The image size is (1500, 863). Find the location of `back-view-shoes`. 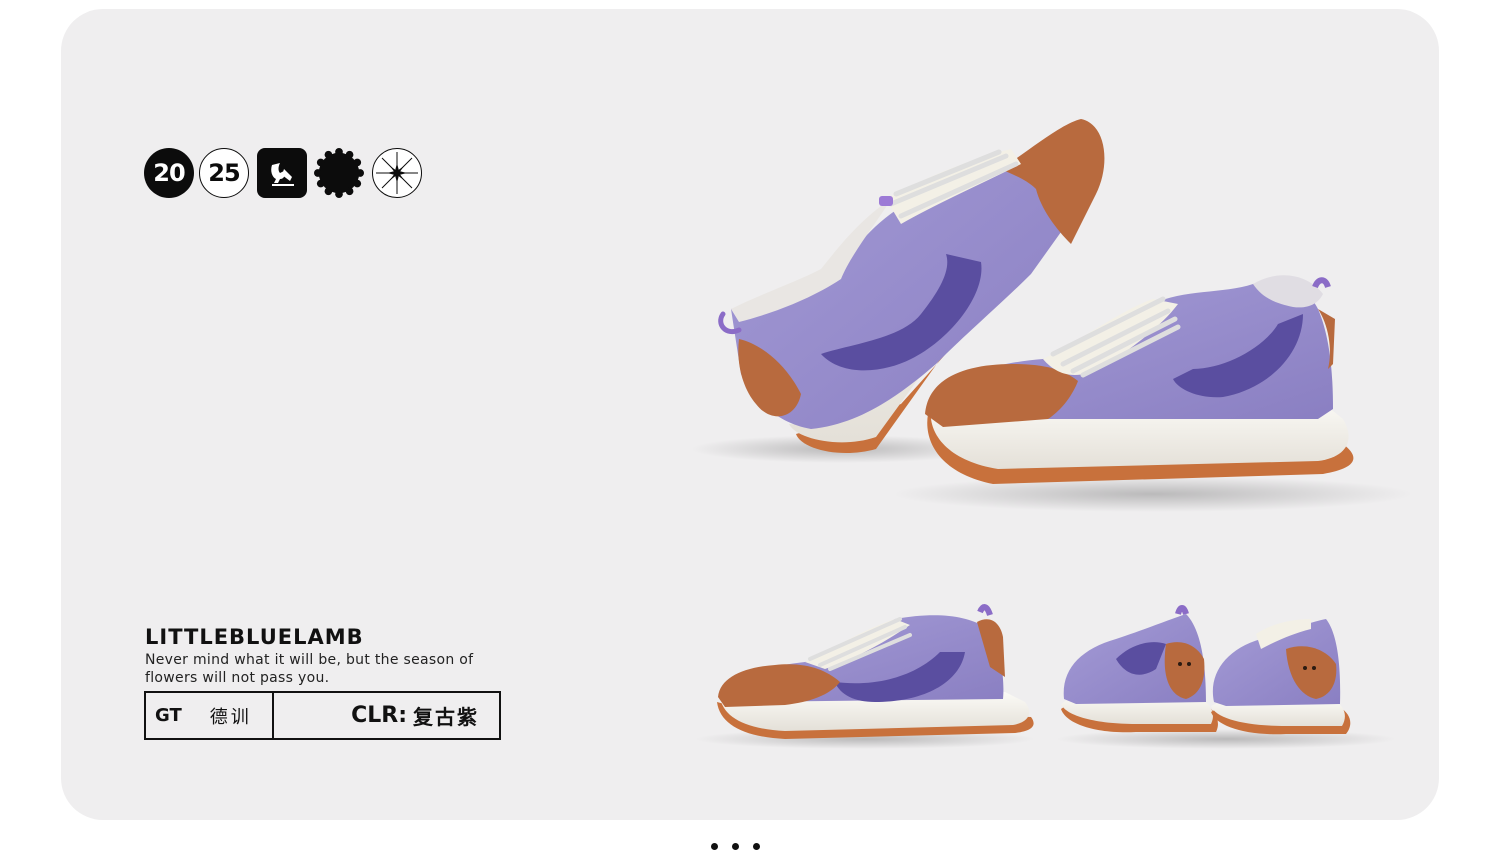

back-view-shoes is located at coordinates (1226, 677).